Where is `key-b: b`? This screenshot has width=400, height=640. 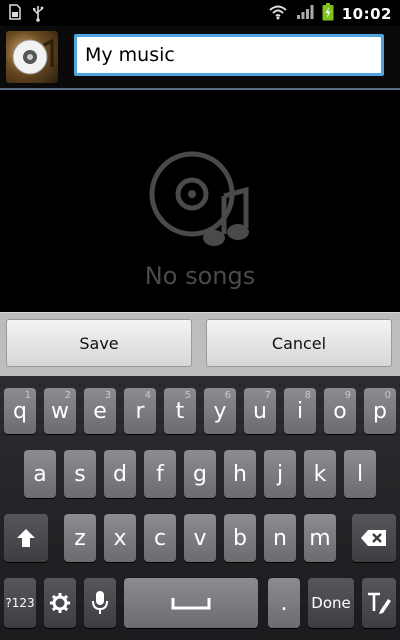
key-b: b is located at coordinates (240, 538).